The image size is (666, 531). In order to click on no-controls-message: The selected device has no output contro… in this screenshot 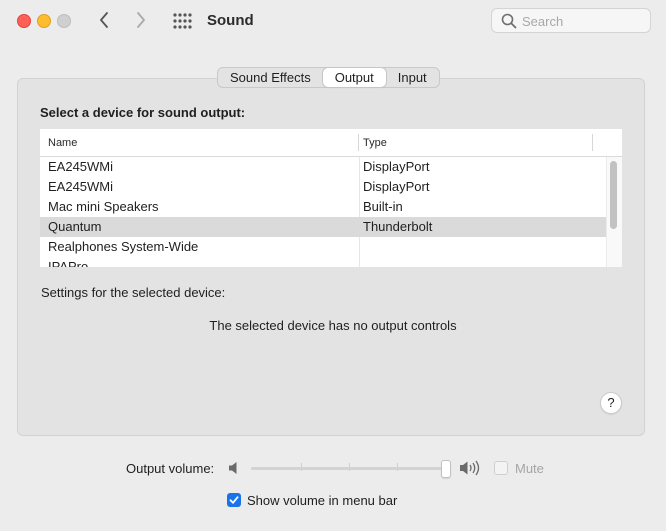, I will do `click(333, 325)`.